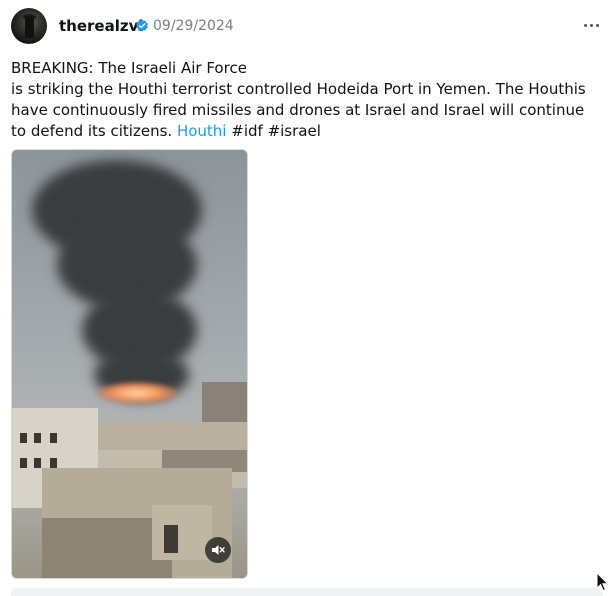 This screenshot has height=596, width=612. Describe the element at coordinates (603, 582) in the screenshot. I see `mouse-cursor-icon` at that location.